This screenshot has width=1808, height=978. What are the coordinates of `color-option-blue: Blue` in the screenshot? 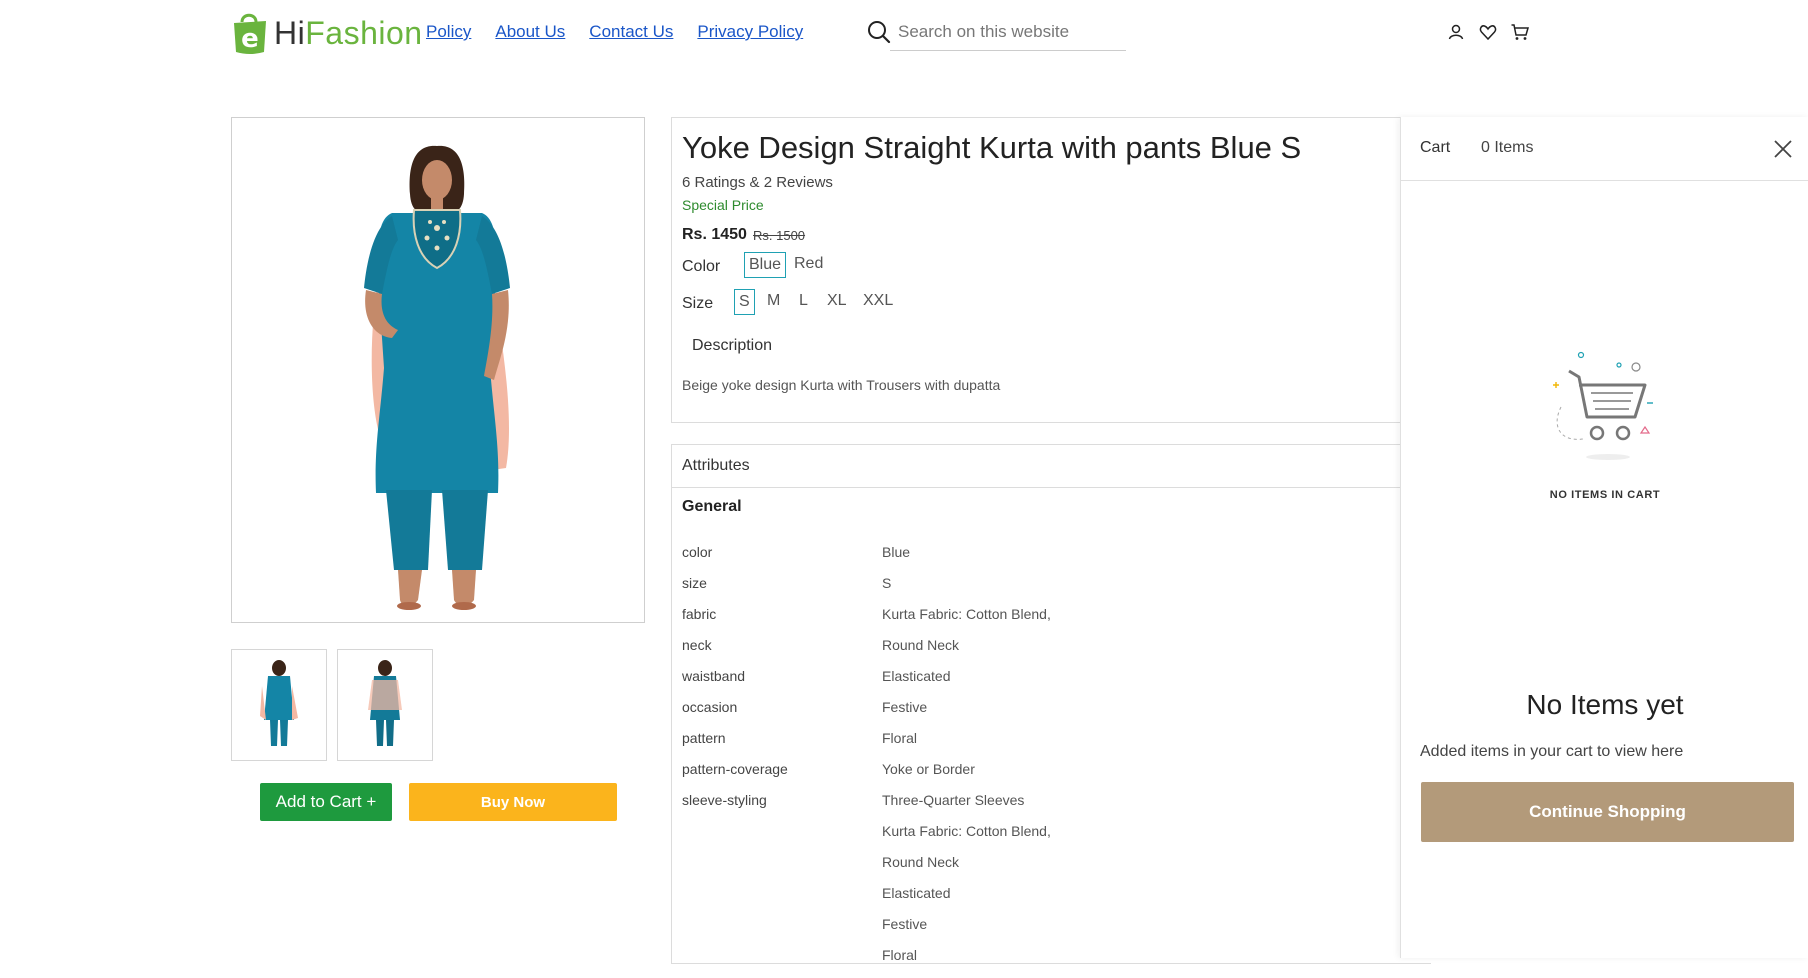 It's located at (765, 265).